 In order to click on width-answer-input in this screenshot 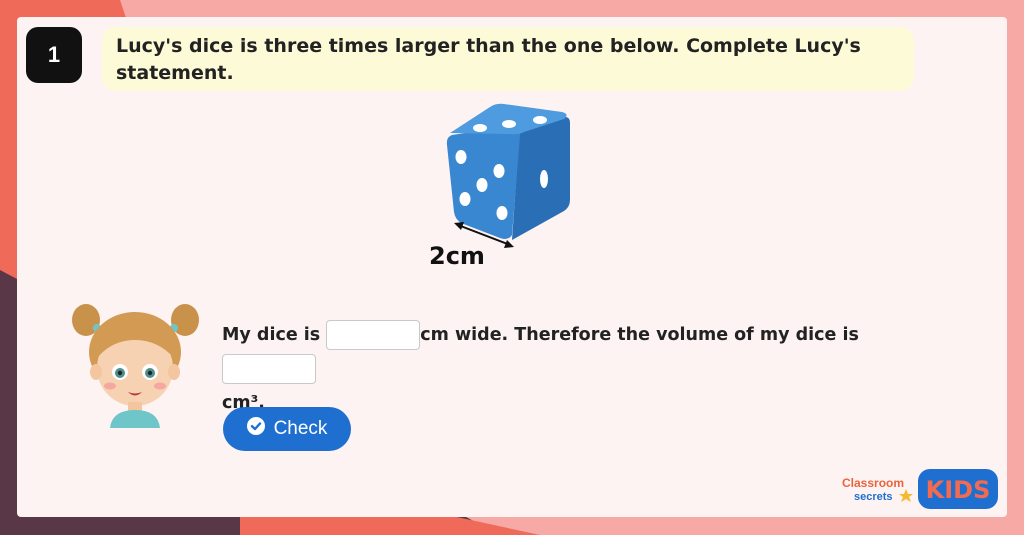, I will do `click(373, 335)`.